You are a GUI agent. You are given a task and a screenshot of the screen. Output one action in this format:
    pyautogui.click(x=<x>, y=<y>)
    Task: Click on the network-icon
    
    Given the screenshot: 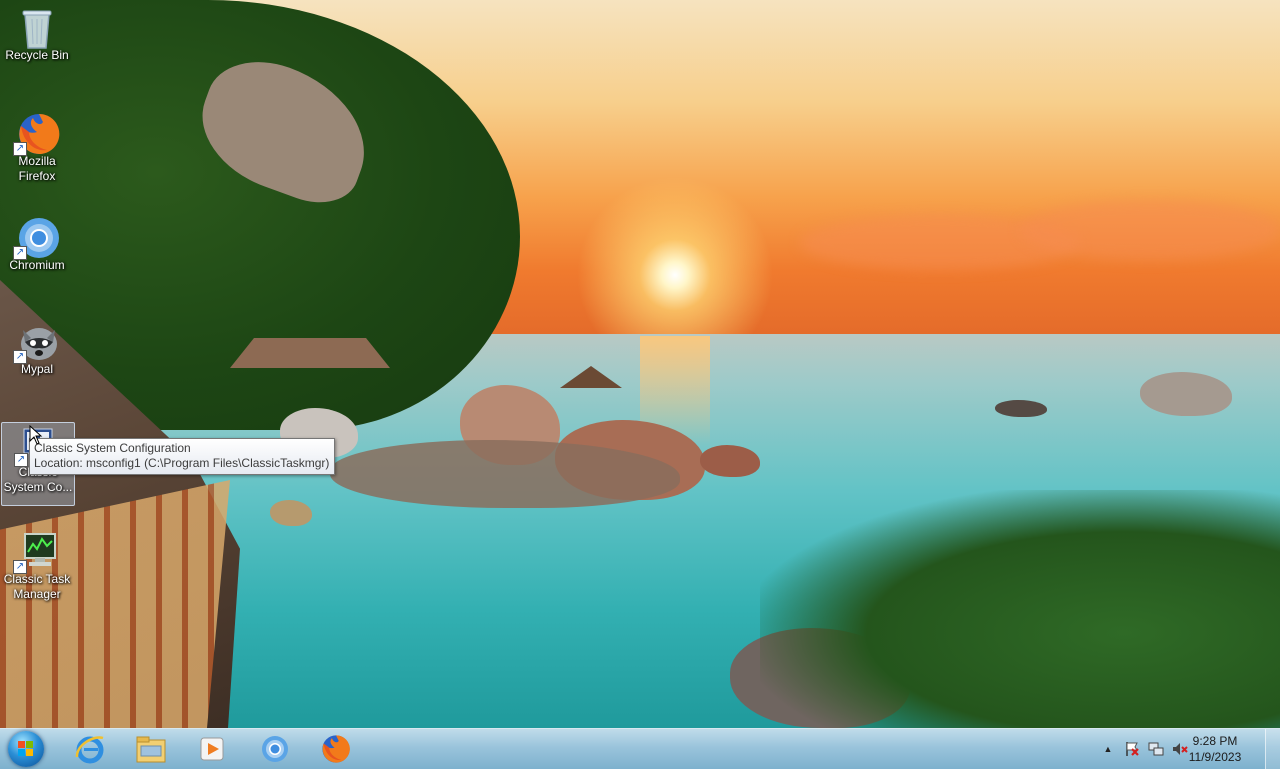 What is the action you would take?
    pyautogui.click(x=1156, y=749)
    